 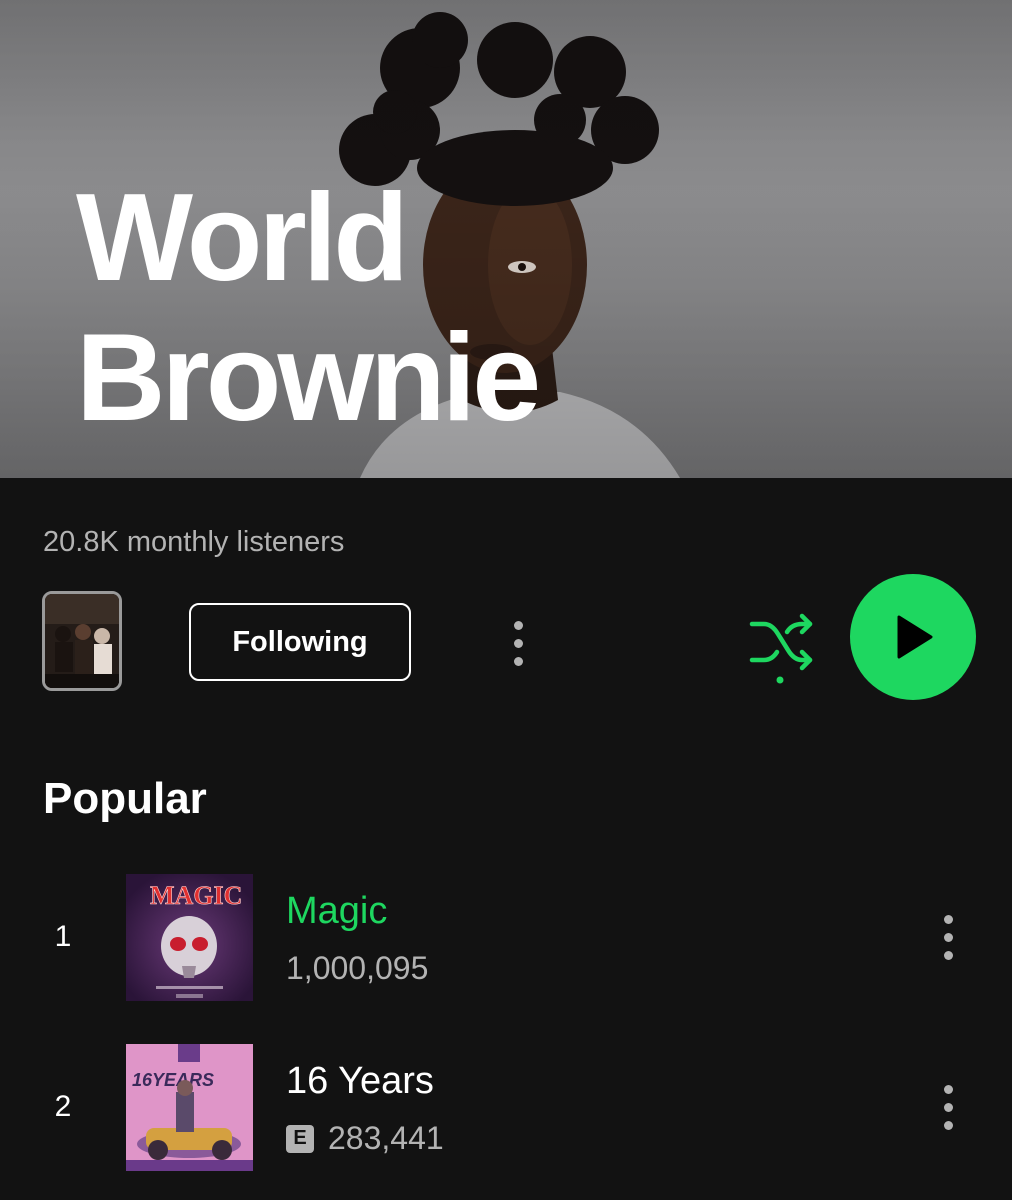 I want to click on artist-pick-thumbnail, so click(x=82, y=641).